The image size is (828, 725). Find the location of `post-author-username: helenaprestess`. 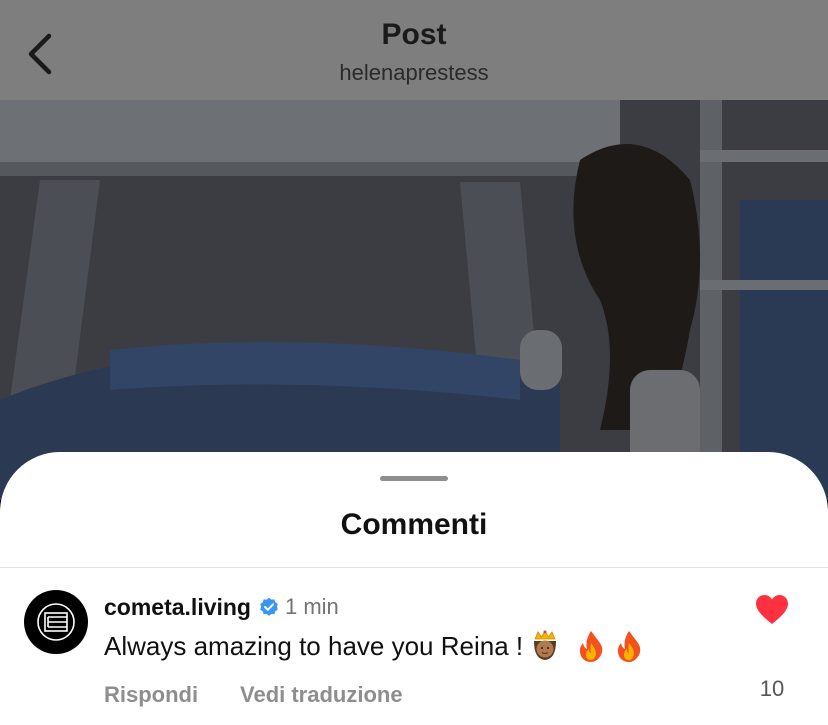

post-author-username: helenaprestess is located at coordinates (414, 72).